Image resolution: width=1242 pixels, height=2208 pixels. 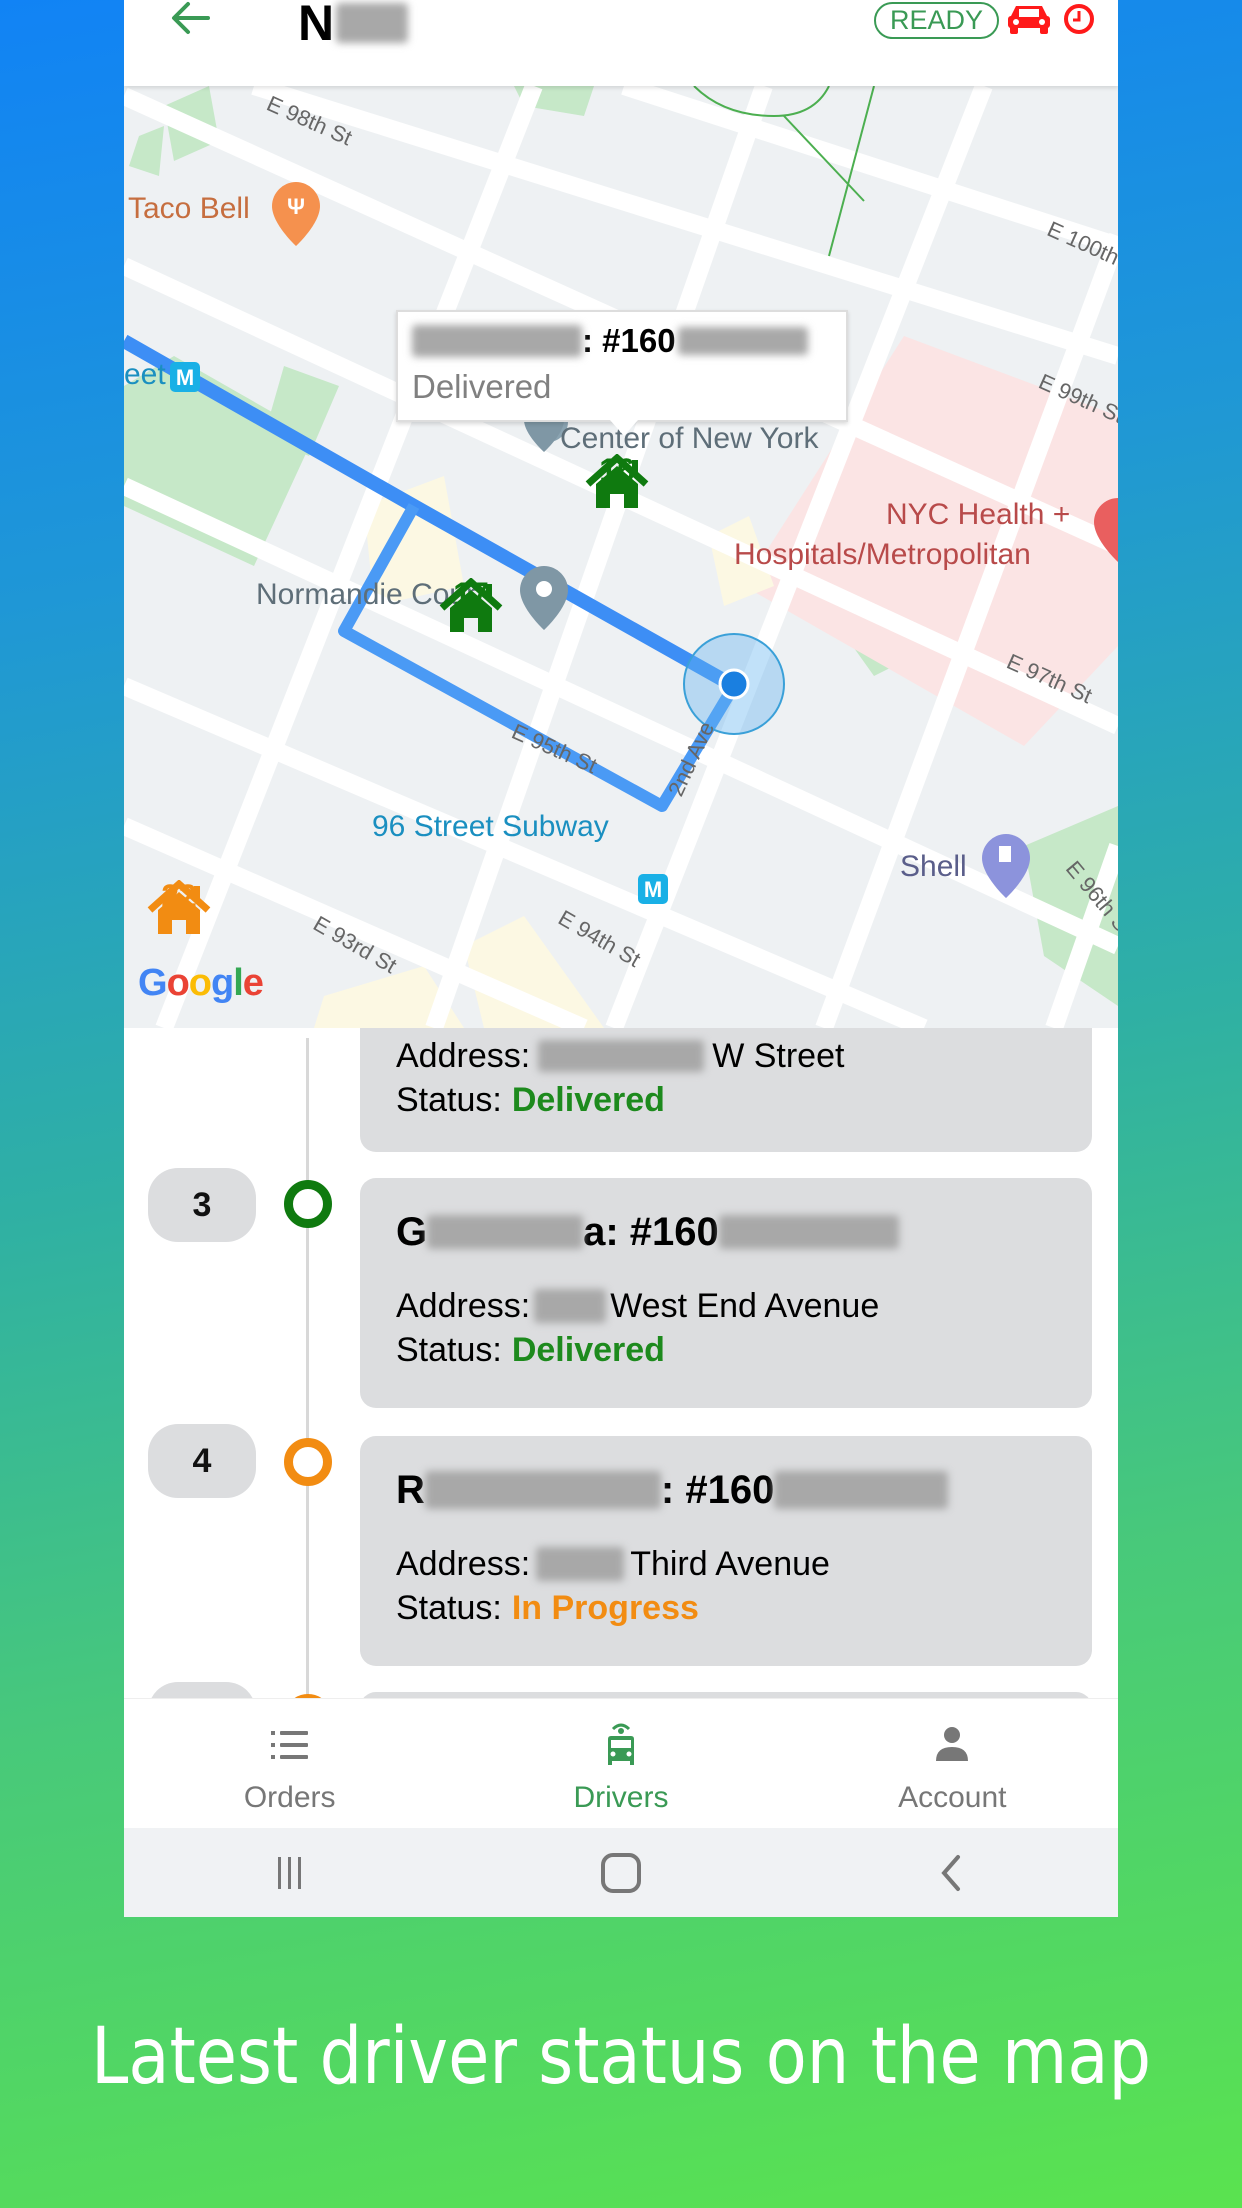 I want to click on clock-icon, so click(x=1079, y=19).